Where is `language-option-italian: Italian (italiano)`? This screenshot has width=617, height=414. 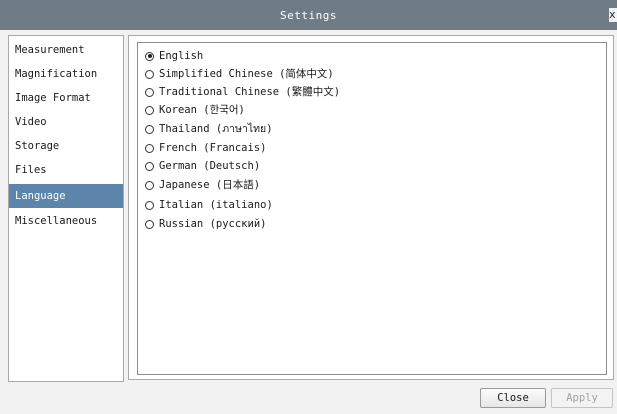 language-option-italian: Italian (italiano) is located at coordinates (209, 205).